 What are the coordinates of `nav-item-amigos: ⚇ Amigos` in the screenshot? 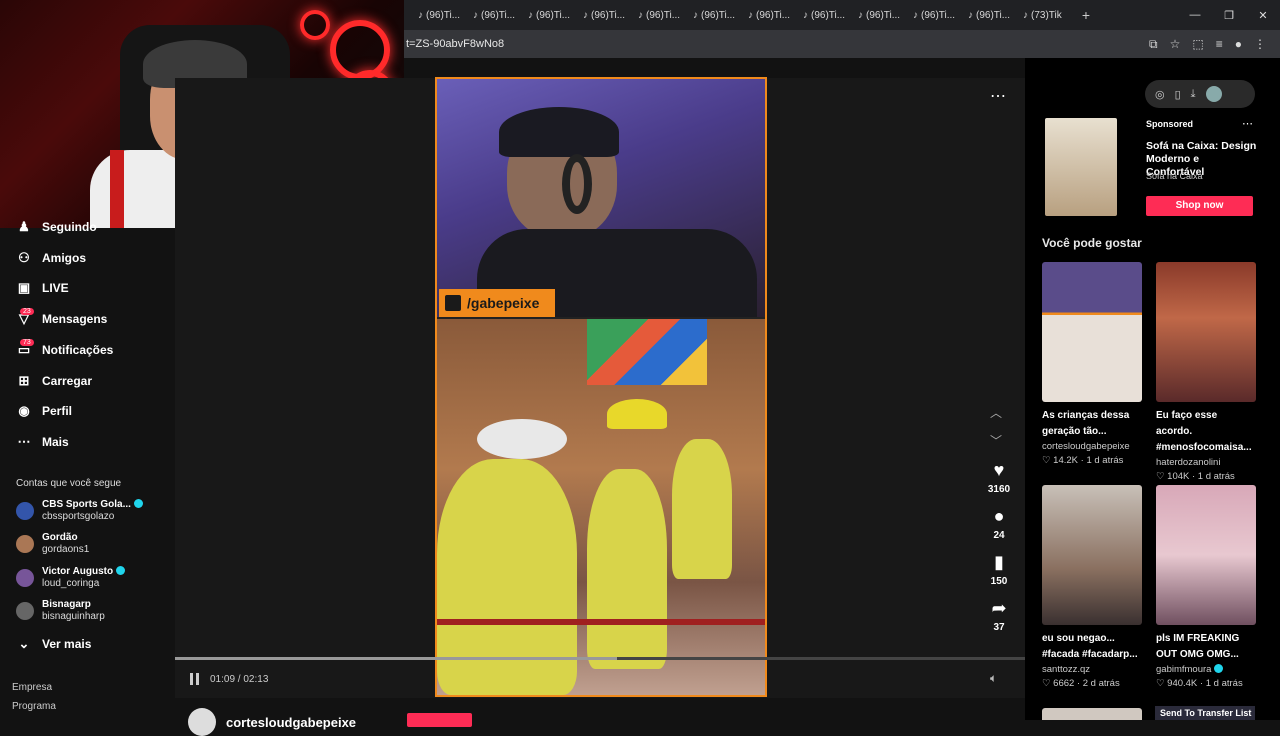 It's located at (51, 258).